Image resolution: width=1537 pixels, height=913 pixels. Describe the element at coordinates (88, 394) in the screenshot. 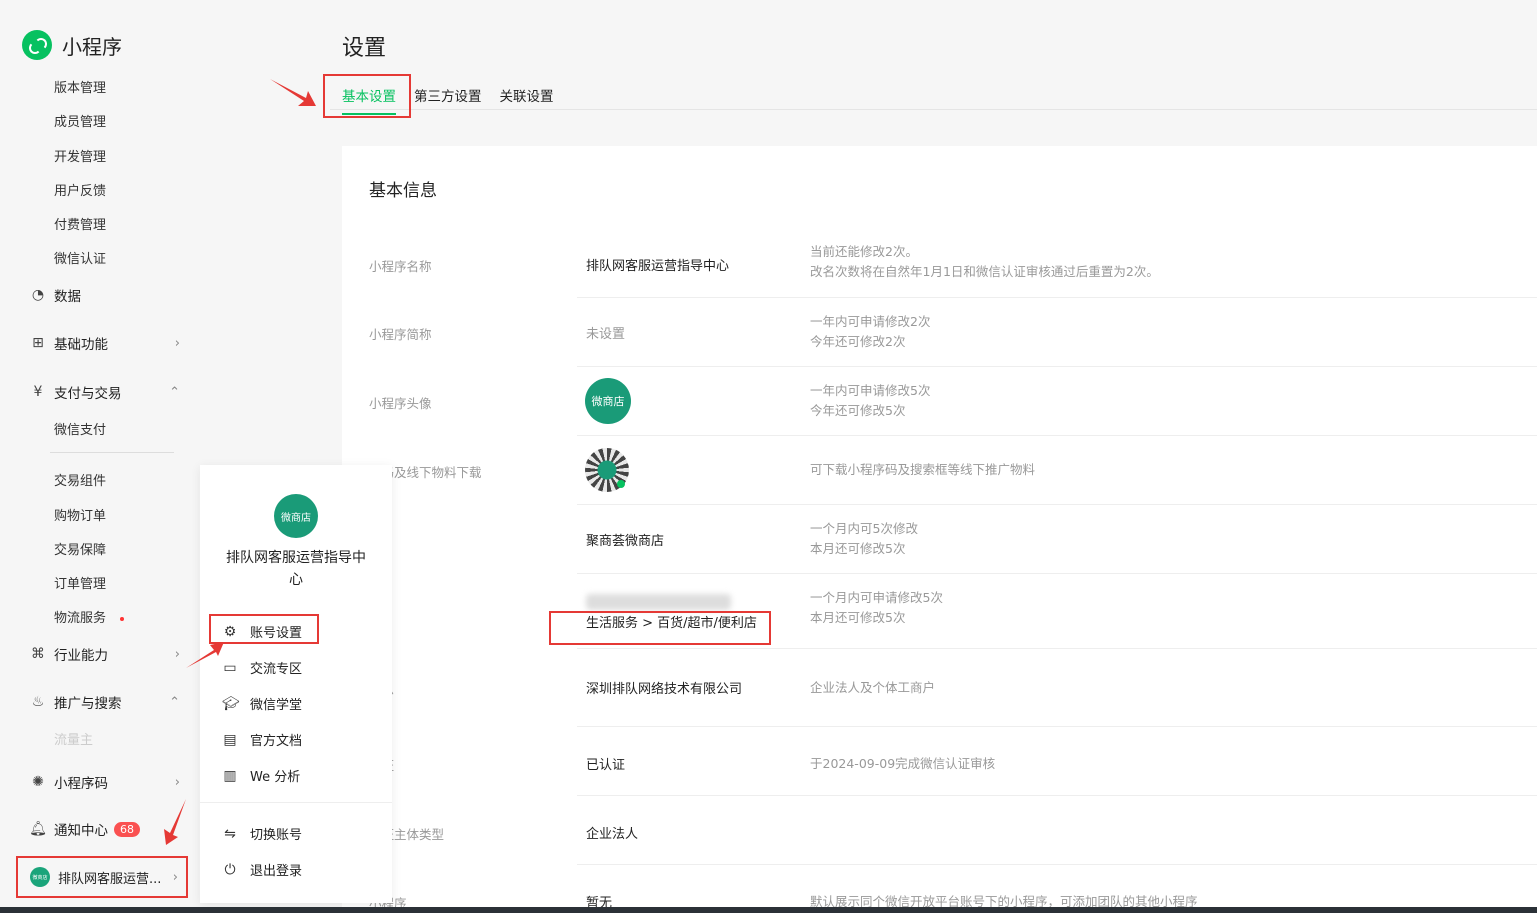

I see `sidebar-group-label: 支付与交易` at that location.